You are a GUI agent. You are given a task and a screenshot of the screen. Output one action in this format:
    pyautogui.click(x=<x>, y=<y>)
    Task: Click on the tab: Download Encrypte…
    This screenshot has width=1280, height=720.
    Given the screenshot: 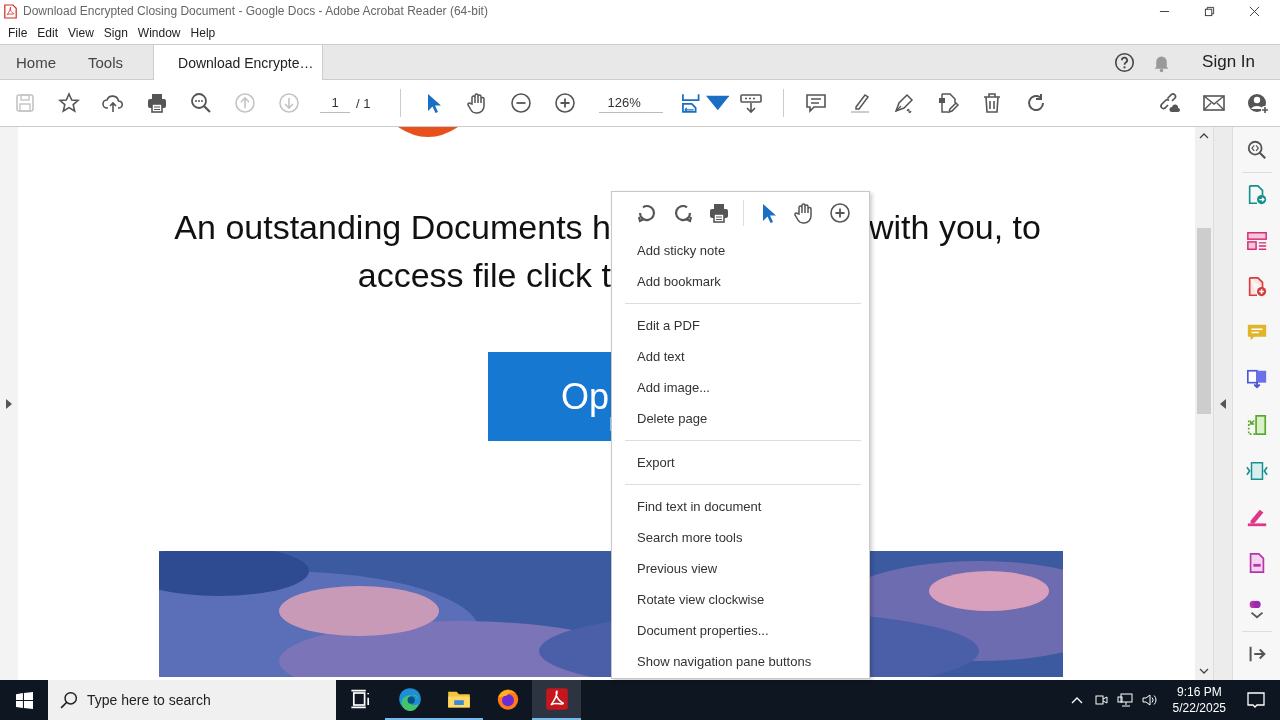 What is the action you would take?
    pyautogui.click(x=238, y=62)
    